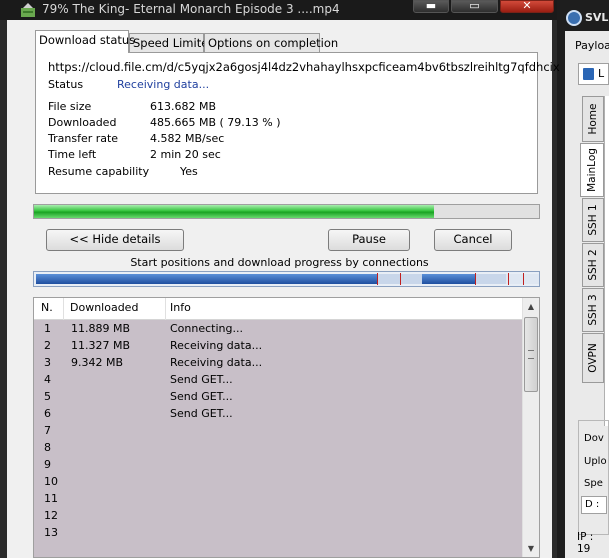  I want to click on time-left-value: 2 min 20 sec, so click(185, 154).